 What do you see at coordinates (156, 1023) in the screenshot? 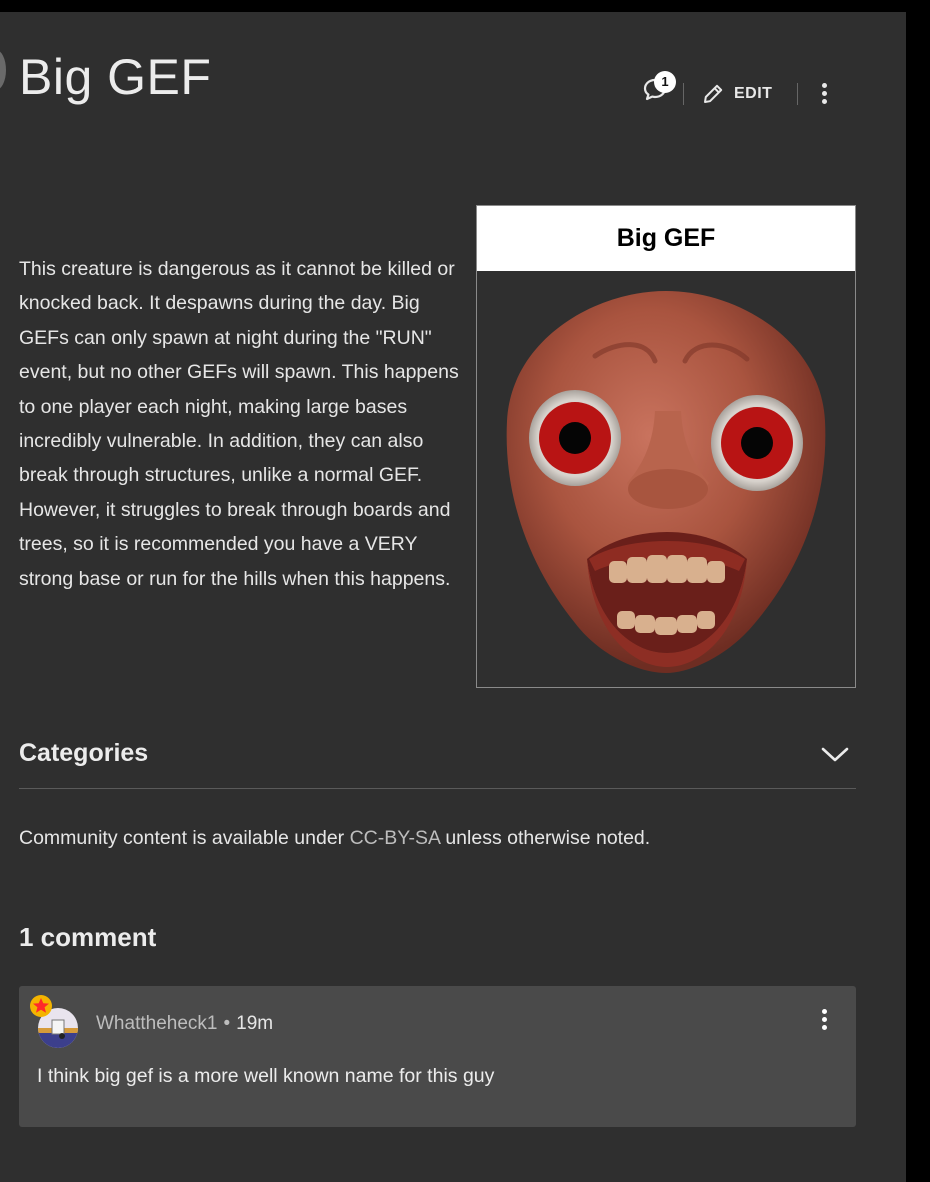
I see `comment-author: Whattheheck1` at bounding box center [156, 1023].